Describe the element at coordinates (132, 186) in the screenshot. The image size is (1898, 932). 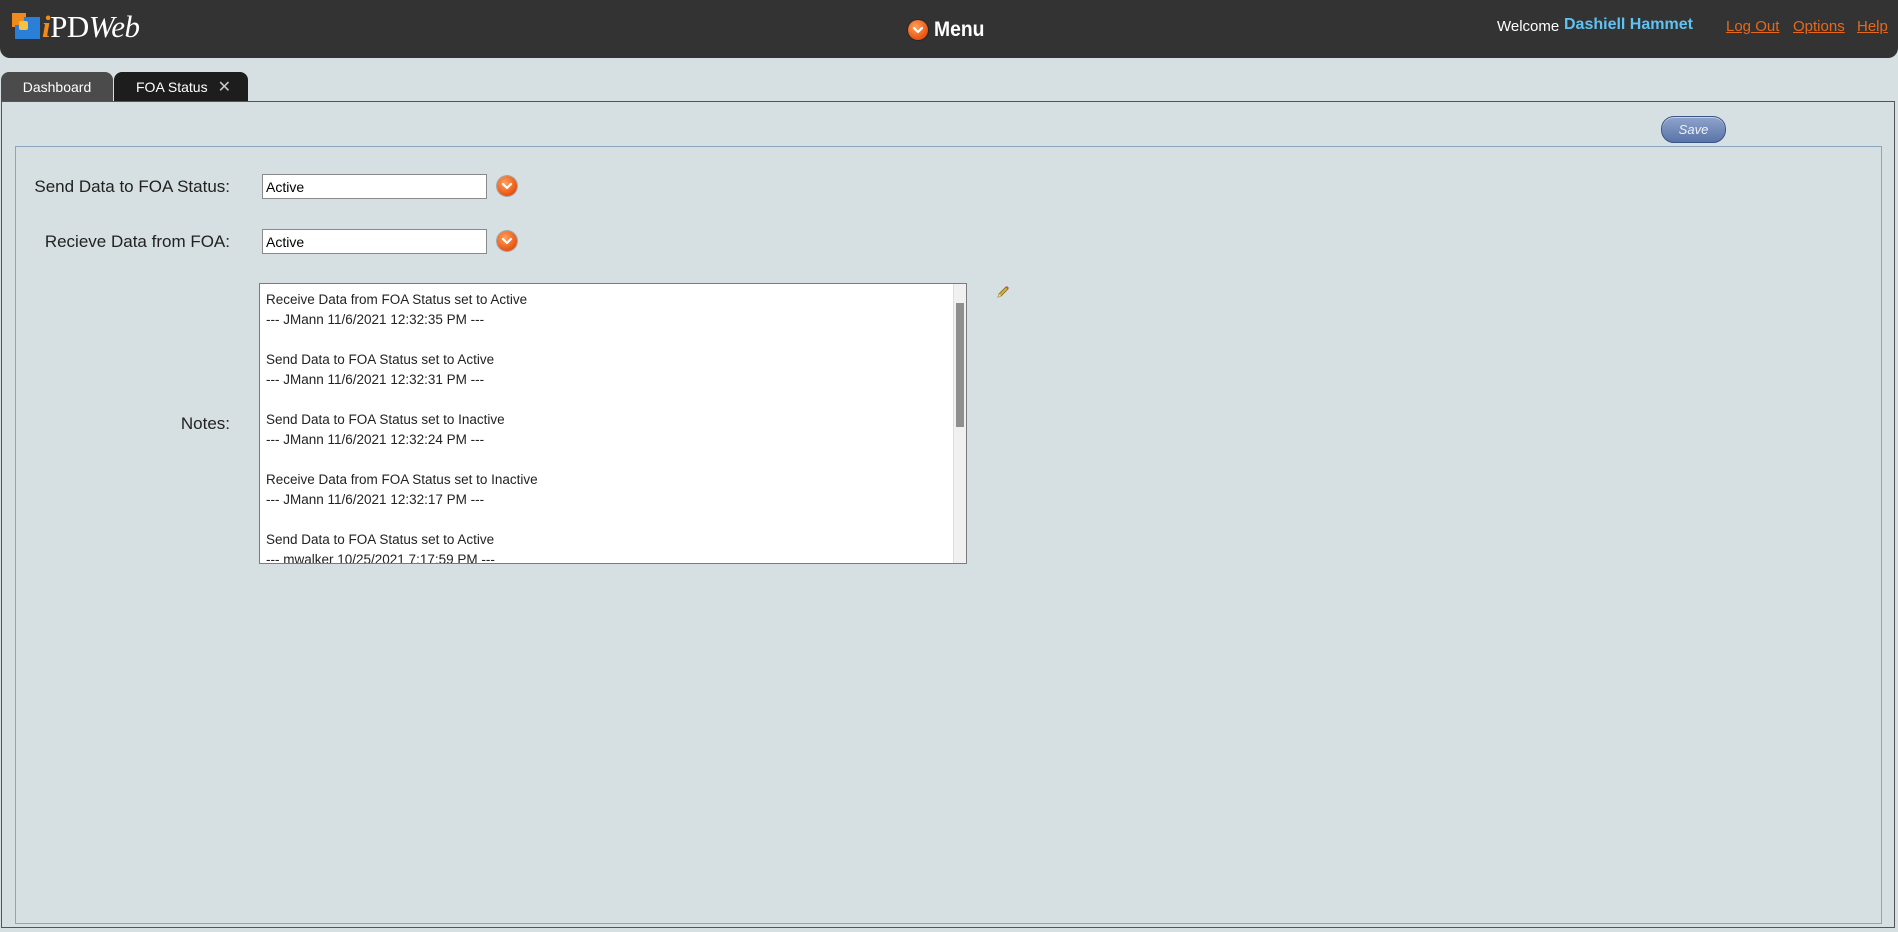
I see `send-data-label: Send Data to FOA Status:` at that location.